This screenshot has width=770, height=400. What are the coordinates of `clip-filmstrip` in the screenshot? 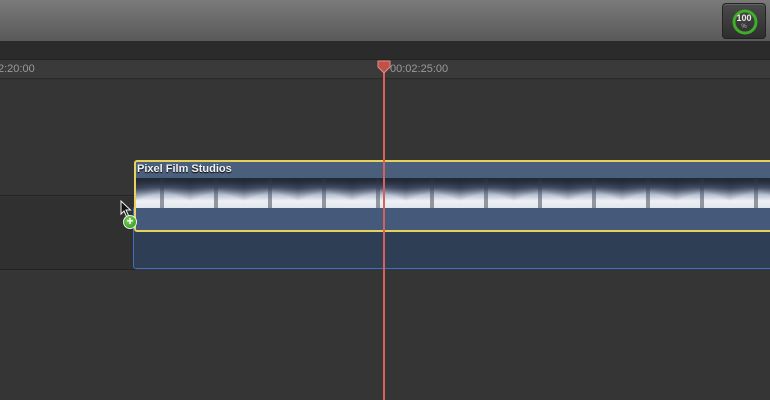 It's located at (453, 193).